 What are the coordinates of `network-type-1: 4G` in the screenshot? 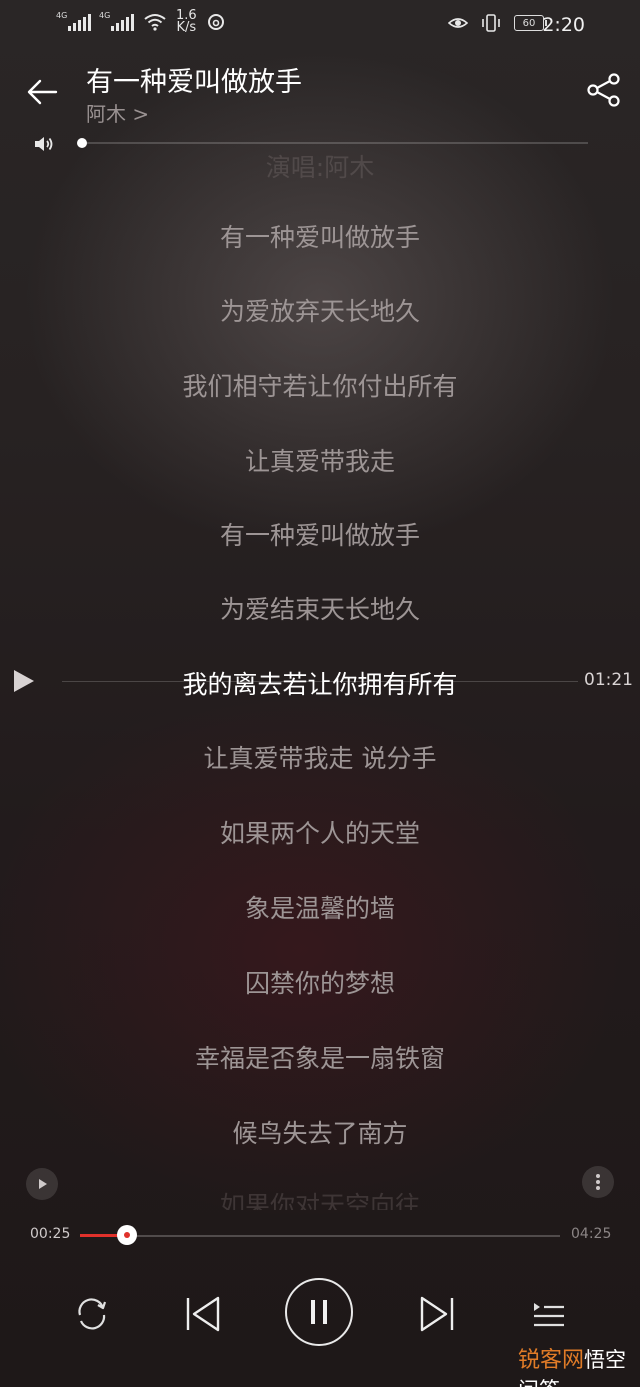 It's located at (62, 15).